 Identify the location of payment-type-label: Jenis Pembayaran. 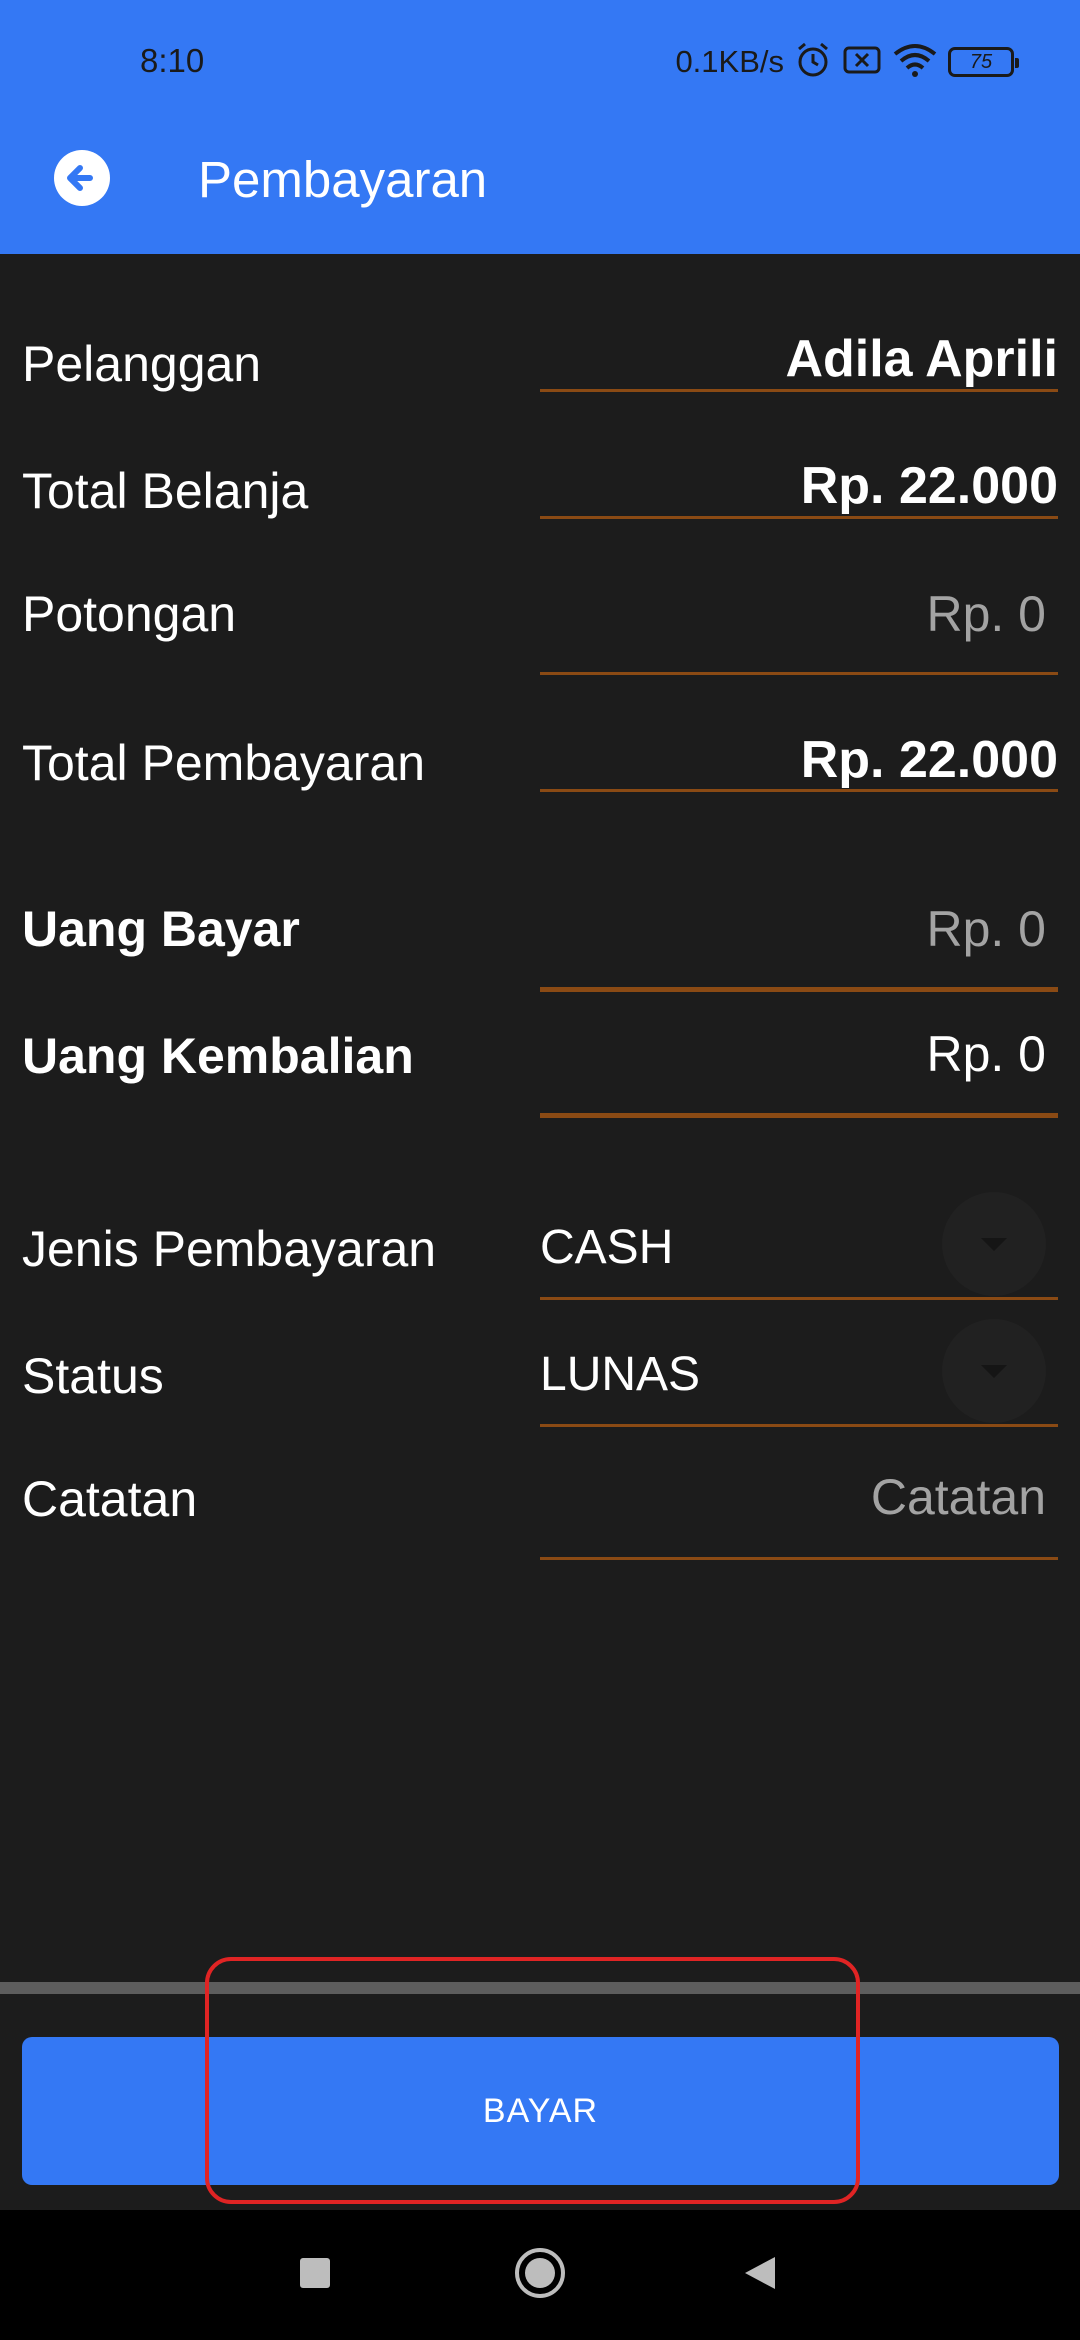
(229, 1249).